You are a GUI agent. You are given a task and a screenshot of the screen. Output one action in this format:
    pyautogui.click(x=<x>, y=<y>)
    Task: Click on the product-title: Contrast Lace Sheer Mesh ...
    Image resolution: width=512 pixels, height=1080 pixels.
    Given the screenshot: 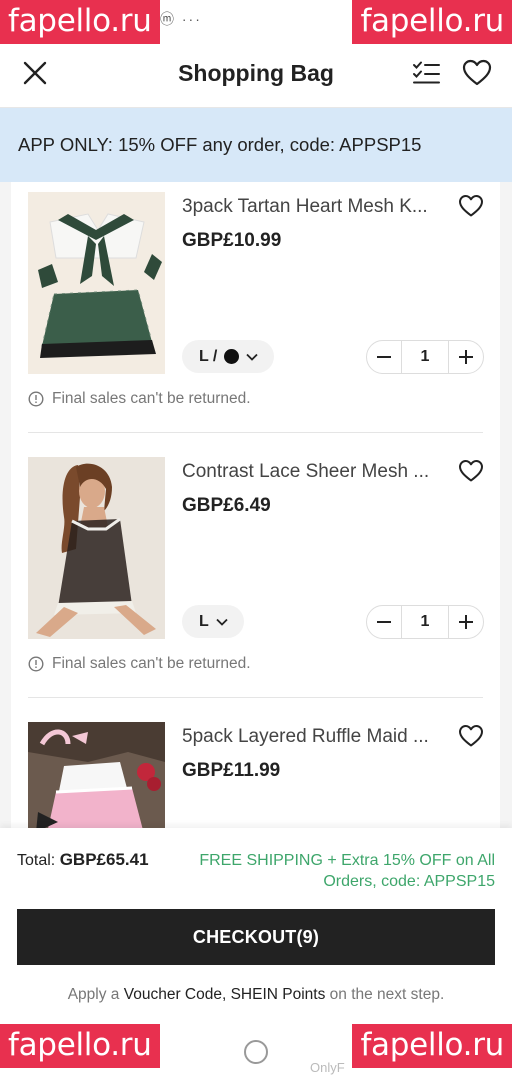 What is the action you would take?
    pyautogui.click(x=312, y=472)
    